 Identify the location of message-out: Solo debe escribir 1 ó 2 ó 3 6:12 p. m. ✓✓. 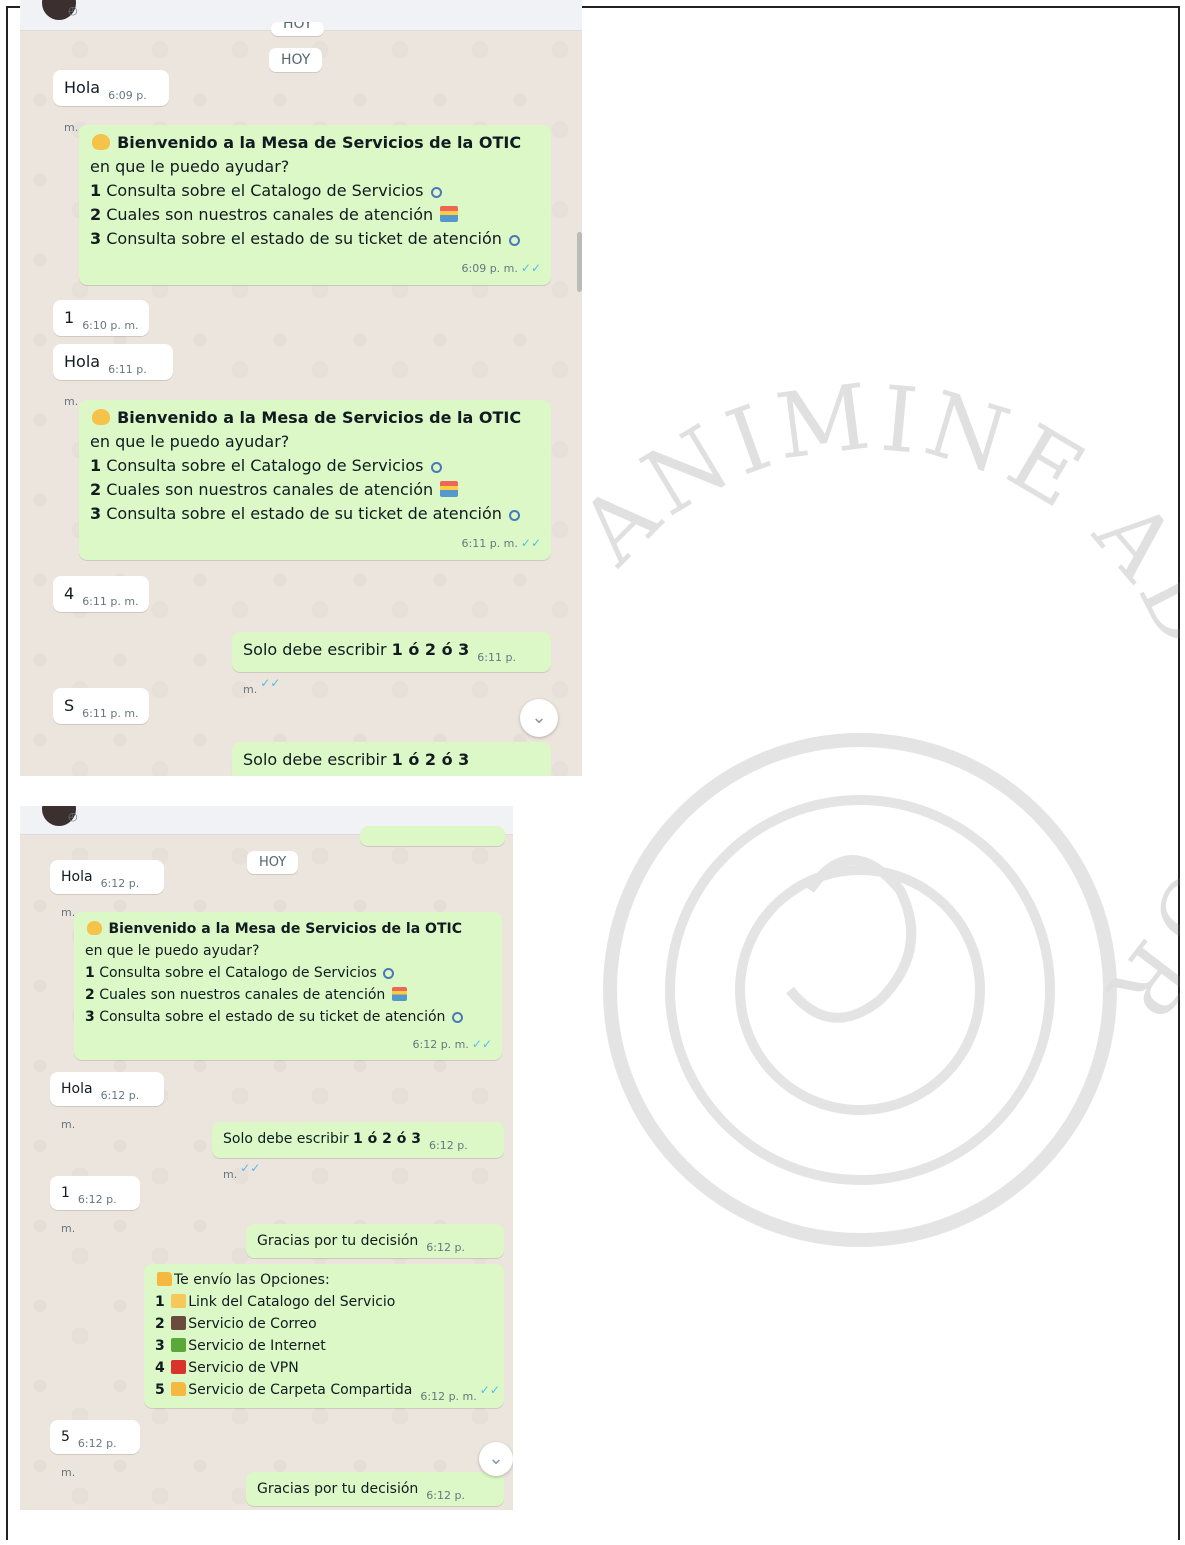
(358, 1151).